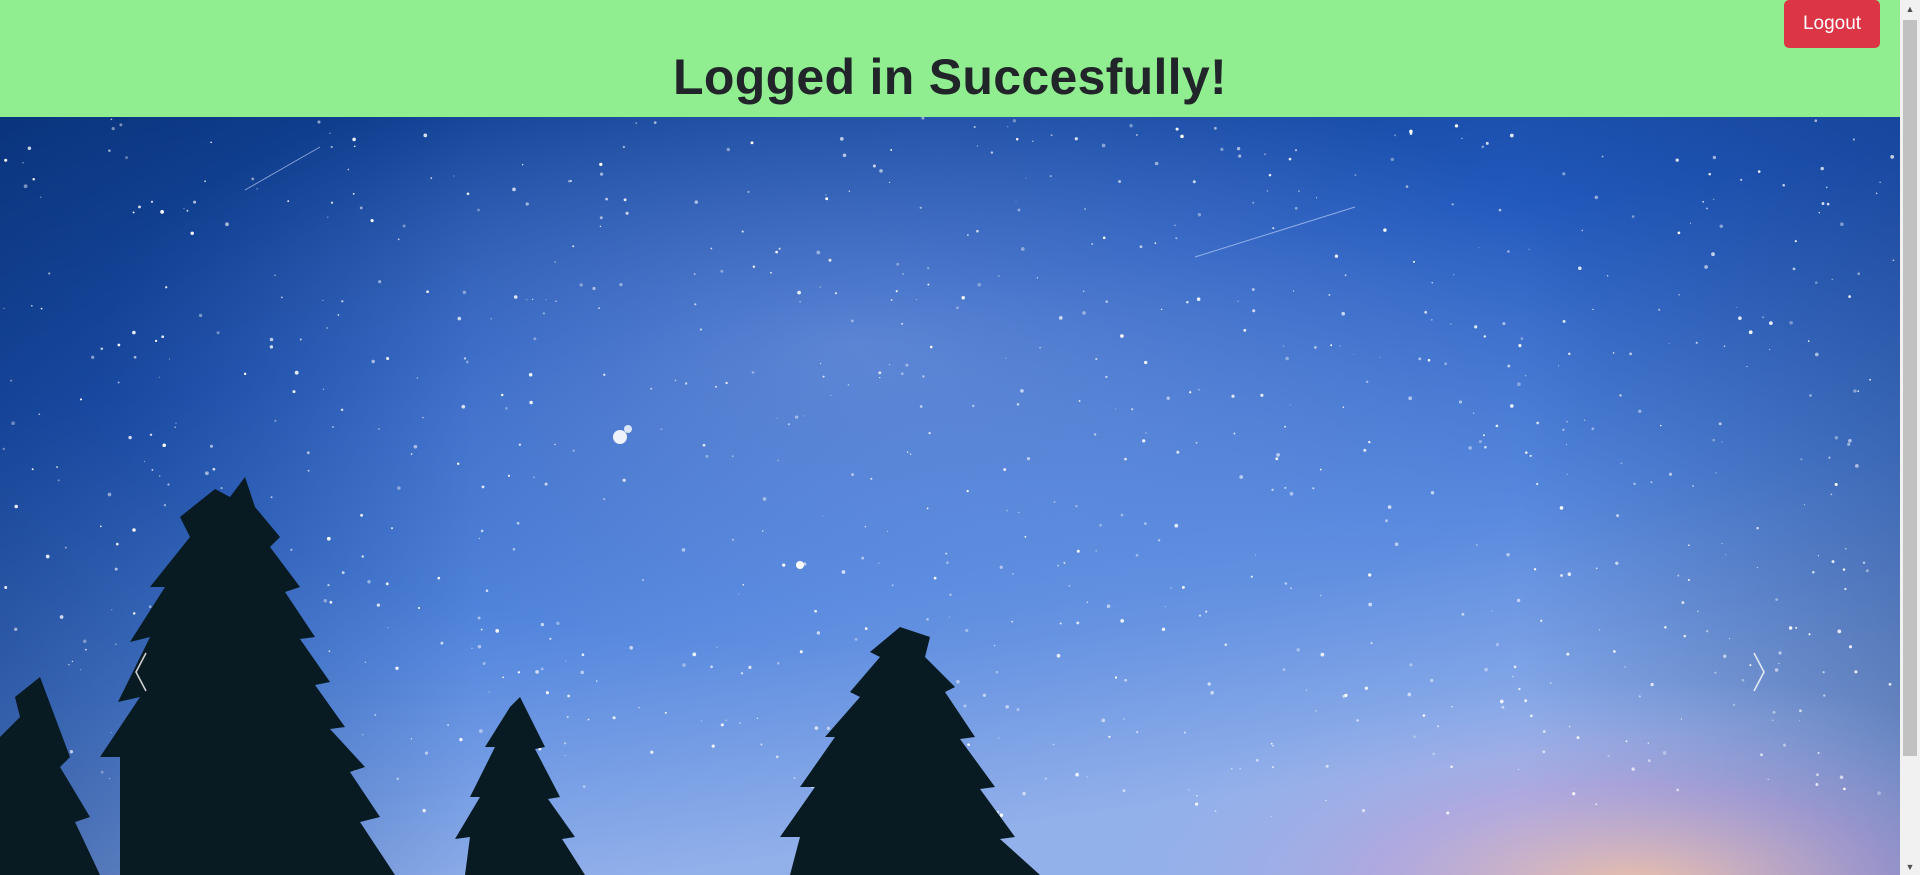  Describe the element at coordinates (1832, 24) in the screenshot. I see `logout-button: Logout` at that location.